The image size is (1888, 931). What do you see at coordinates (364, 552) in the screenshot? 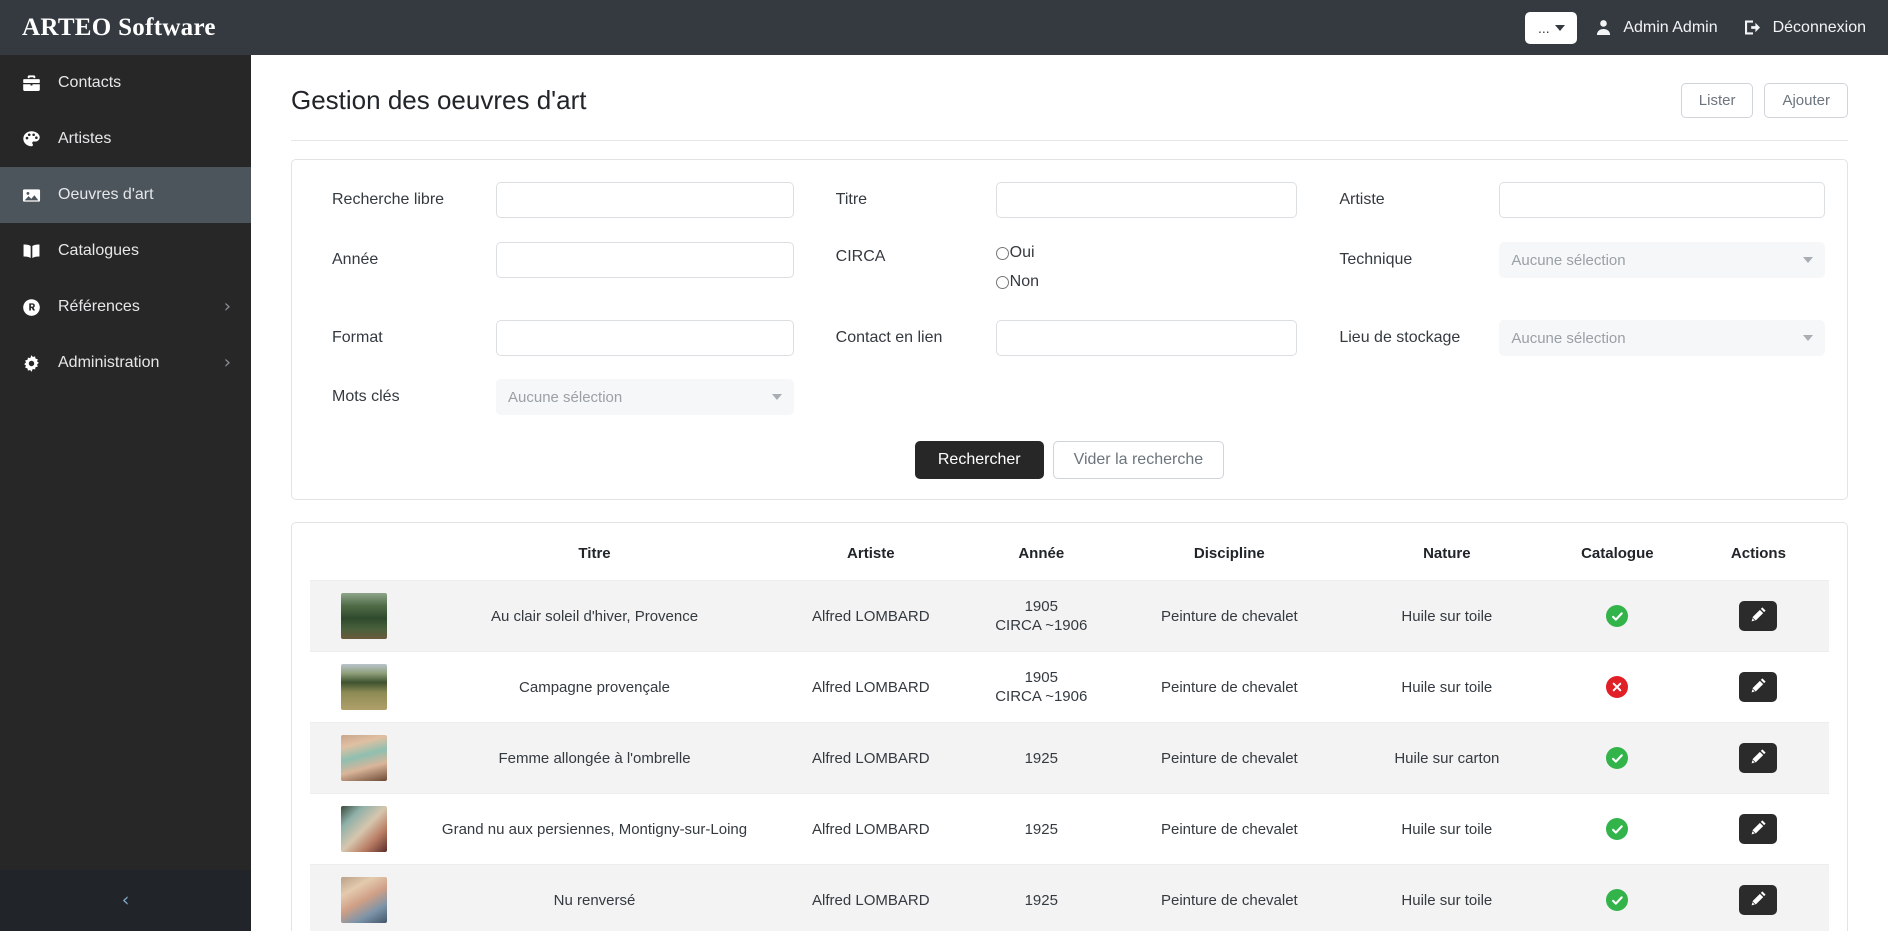
I see `col-thumbnail` at bounding box center [364, 552].